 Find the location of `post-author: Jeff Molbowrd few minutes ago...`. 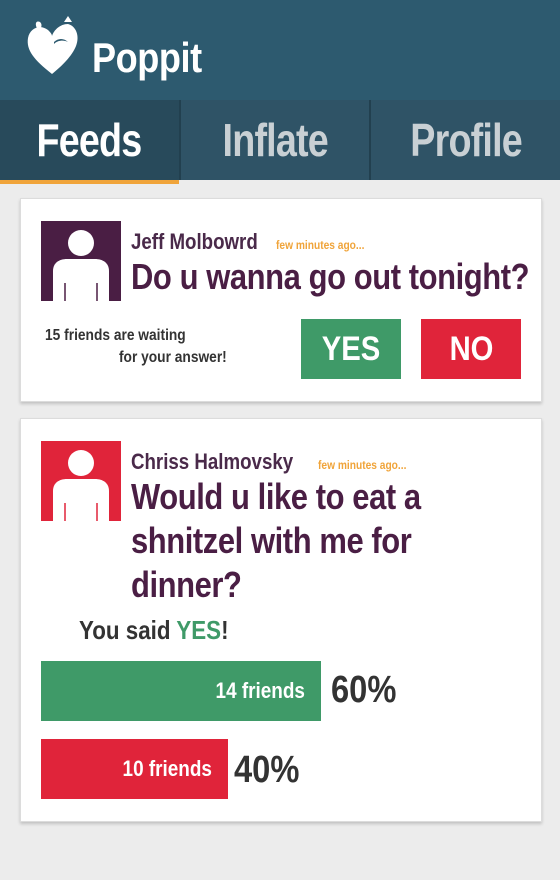

post-author: Jeff Molbowrd few minutes ago... is located at coordinates (255, 242).